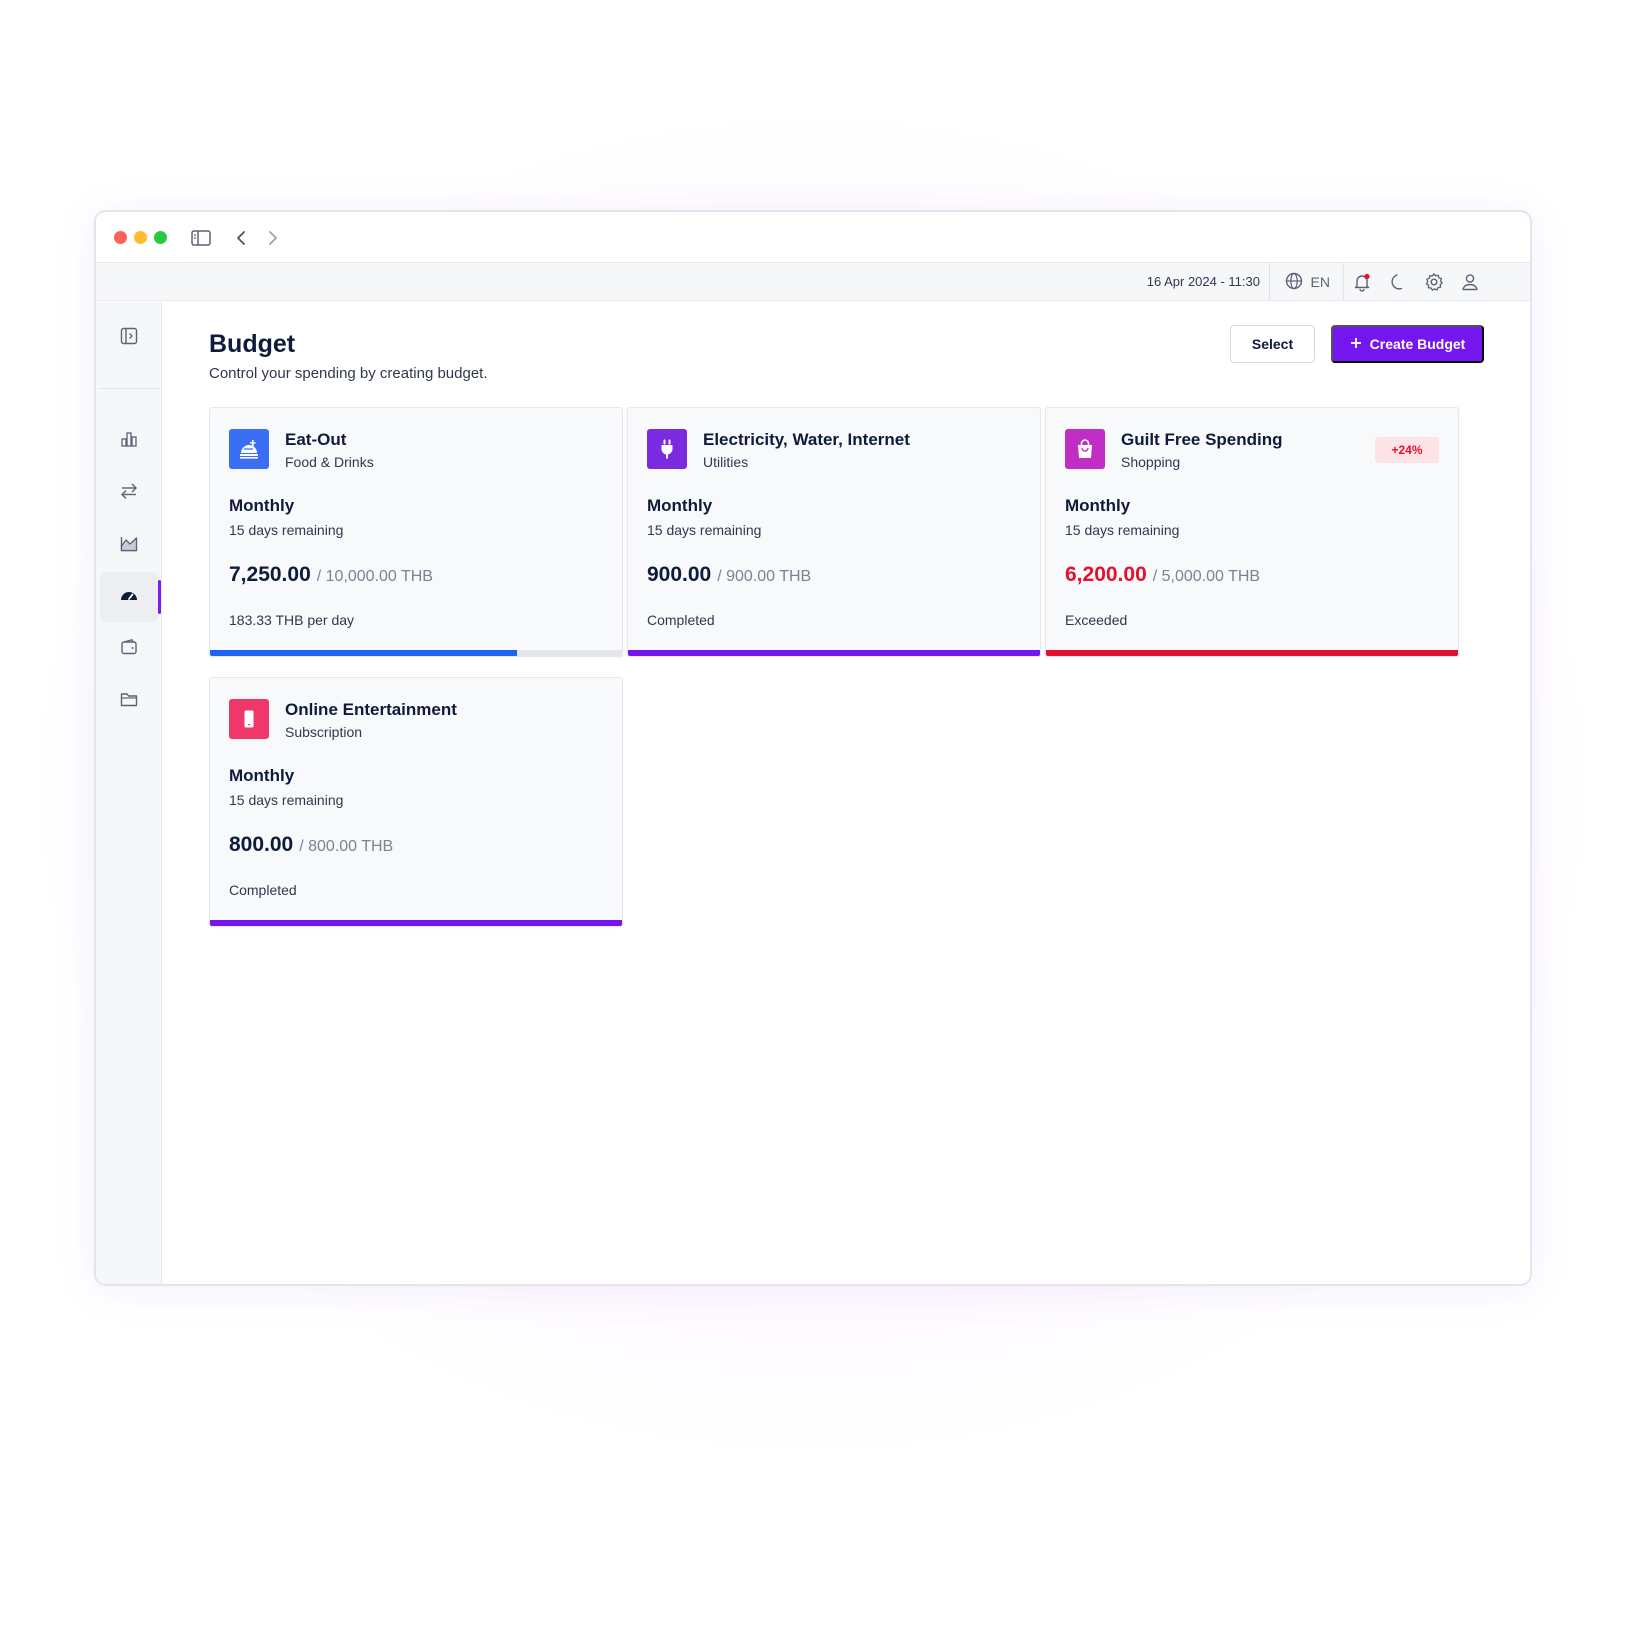  What do you see at coordinates (813, 282) in the screenshot?
I see `top-bar: 16 Apr 2024 - 11:30 EN` at bounding box center [813, 282].